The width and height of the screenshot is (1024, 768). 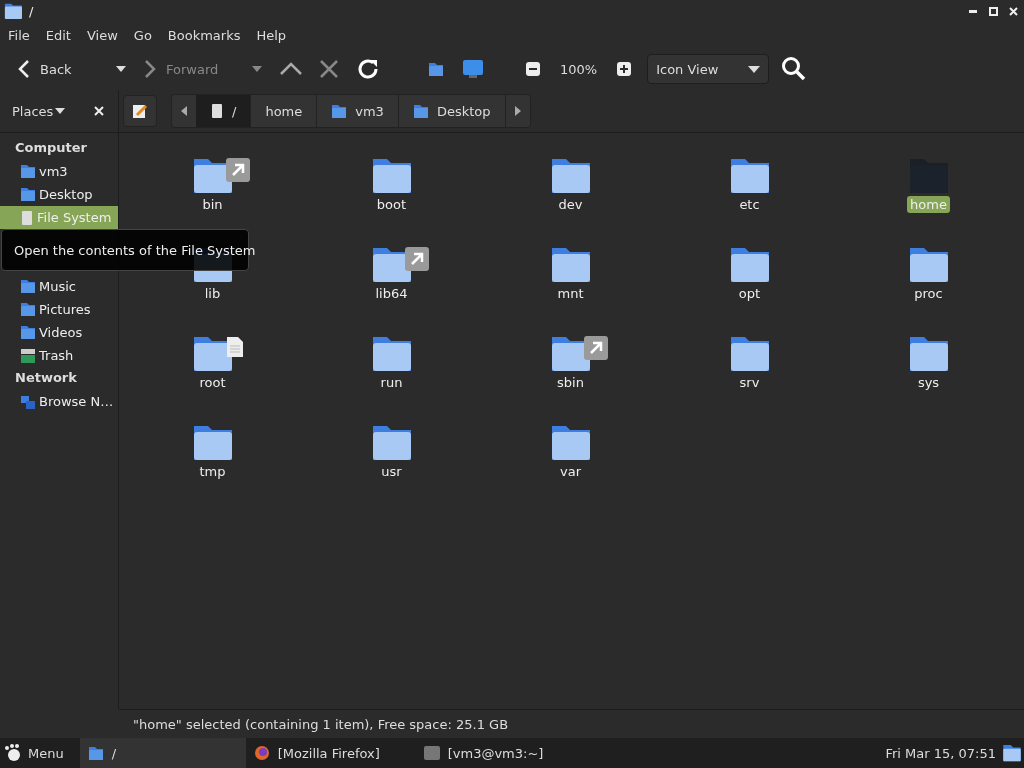 I want to click on search-icon, so click(x=794, y=69).